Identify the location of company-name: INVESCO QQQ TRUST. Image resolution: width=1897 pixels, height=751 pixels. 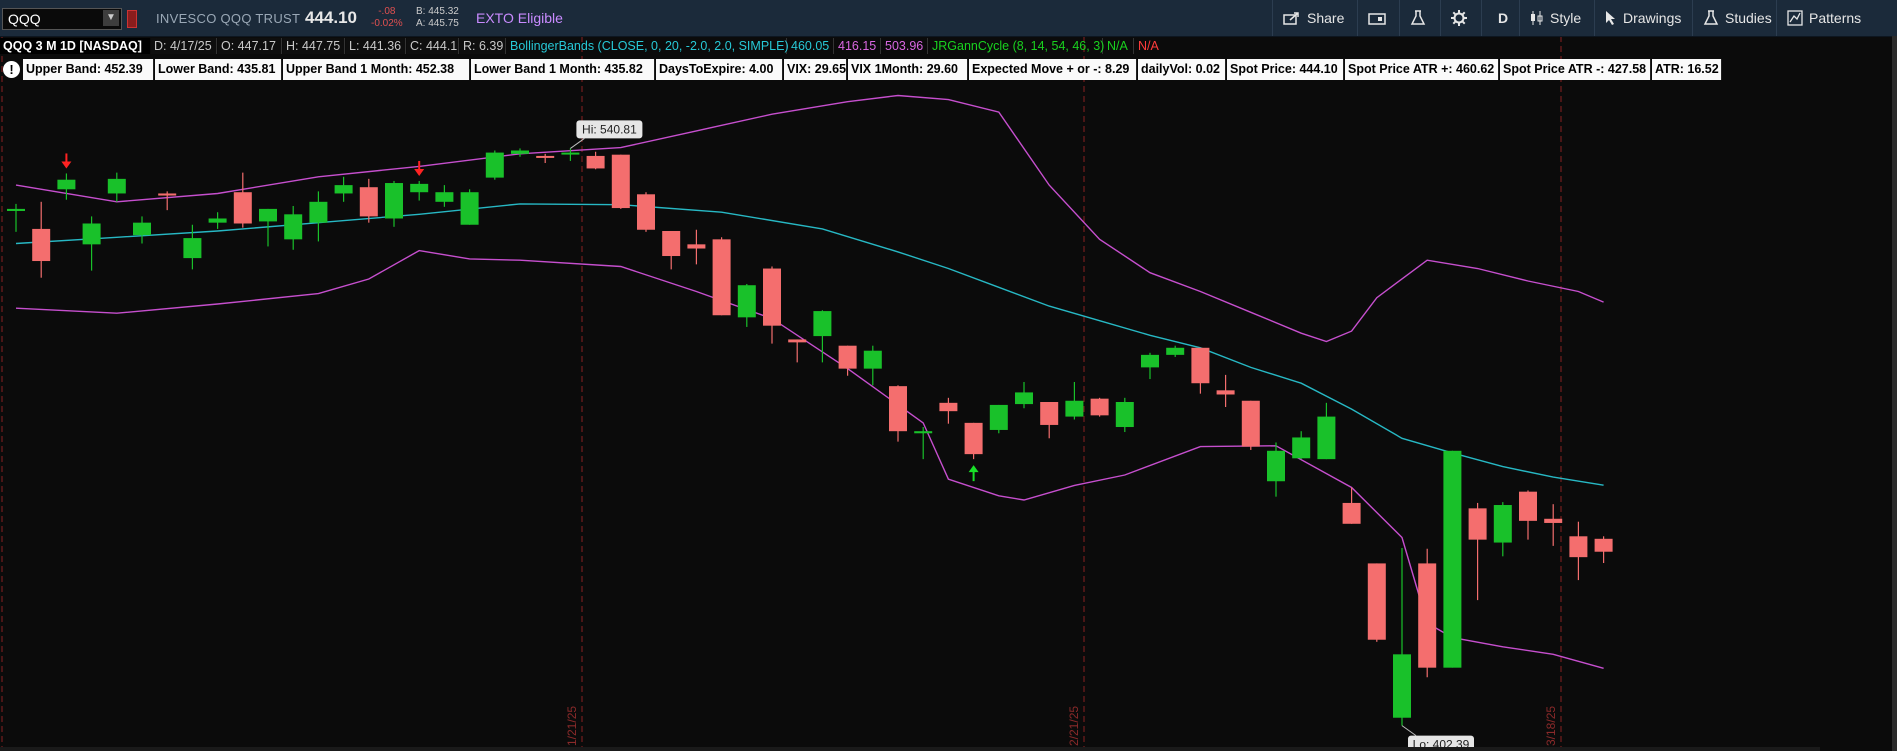
(228, 18).